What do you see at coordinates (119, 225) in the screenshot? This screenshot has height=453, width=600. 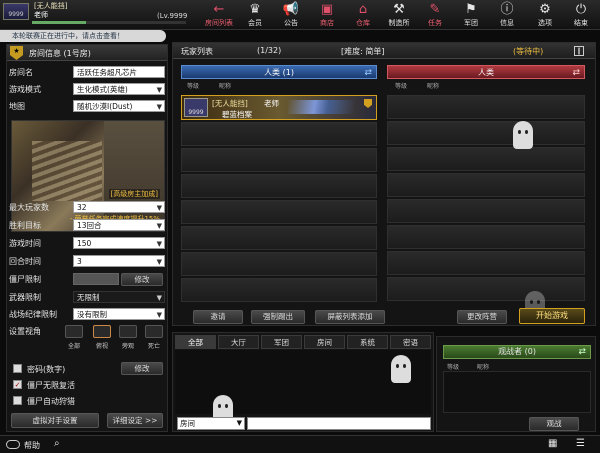 I see `win-target-select: 13回合 ▼` at bounding box center [119, 225].